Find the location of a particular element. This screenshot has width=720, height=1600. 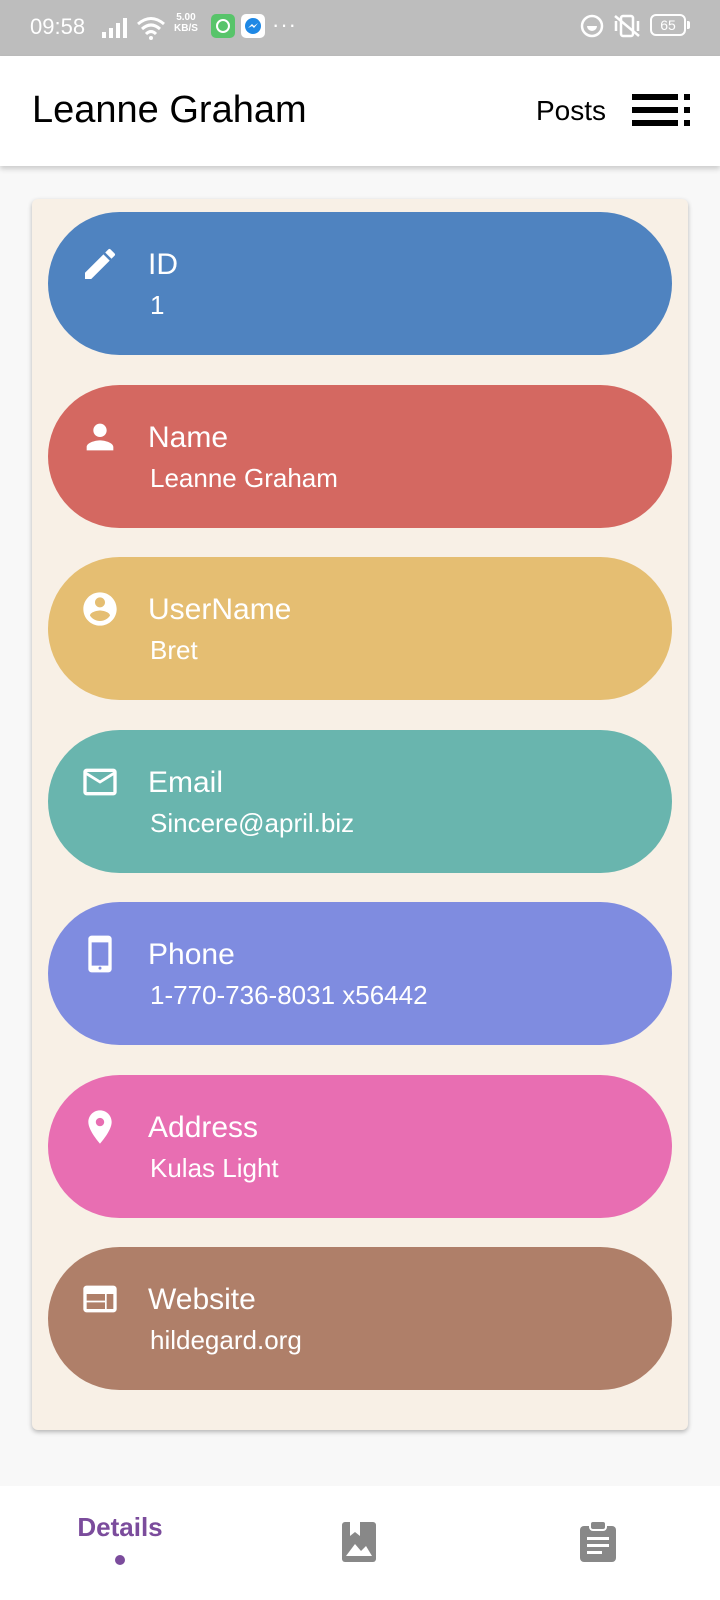

signal-icon is located at coordinates (114, 28).